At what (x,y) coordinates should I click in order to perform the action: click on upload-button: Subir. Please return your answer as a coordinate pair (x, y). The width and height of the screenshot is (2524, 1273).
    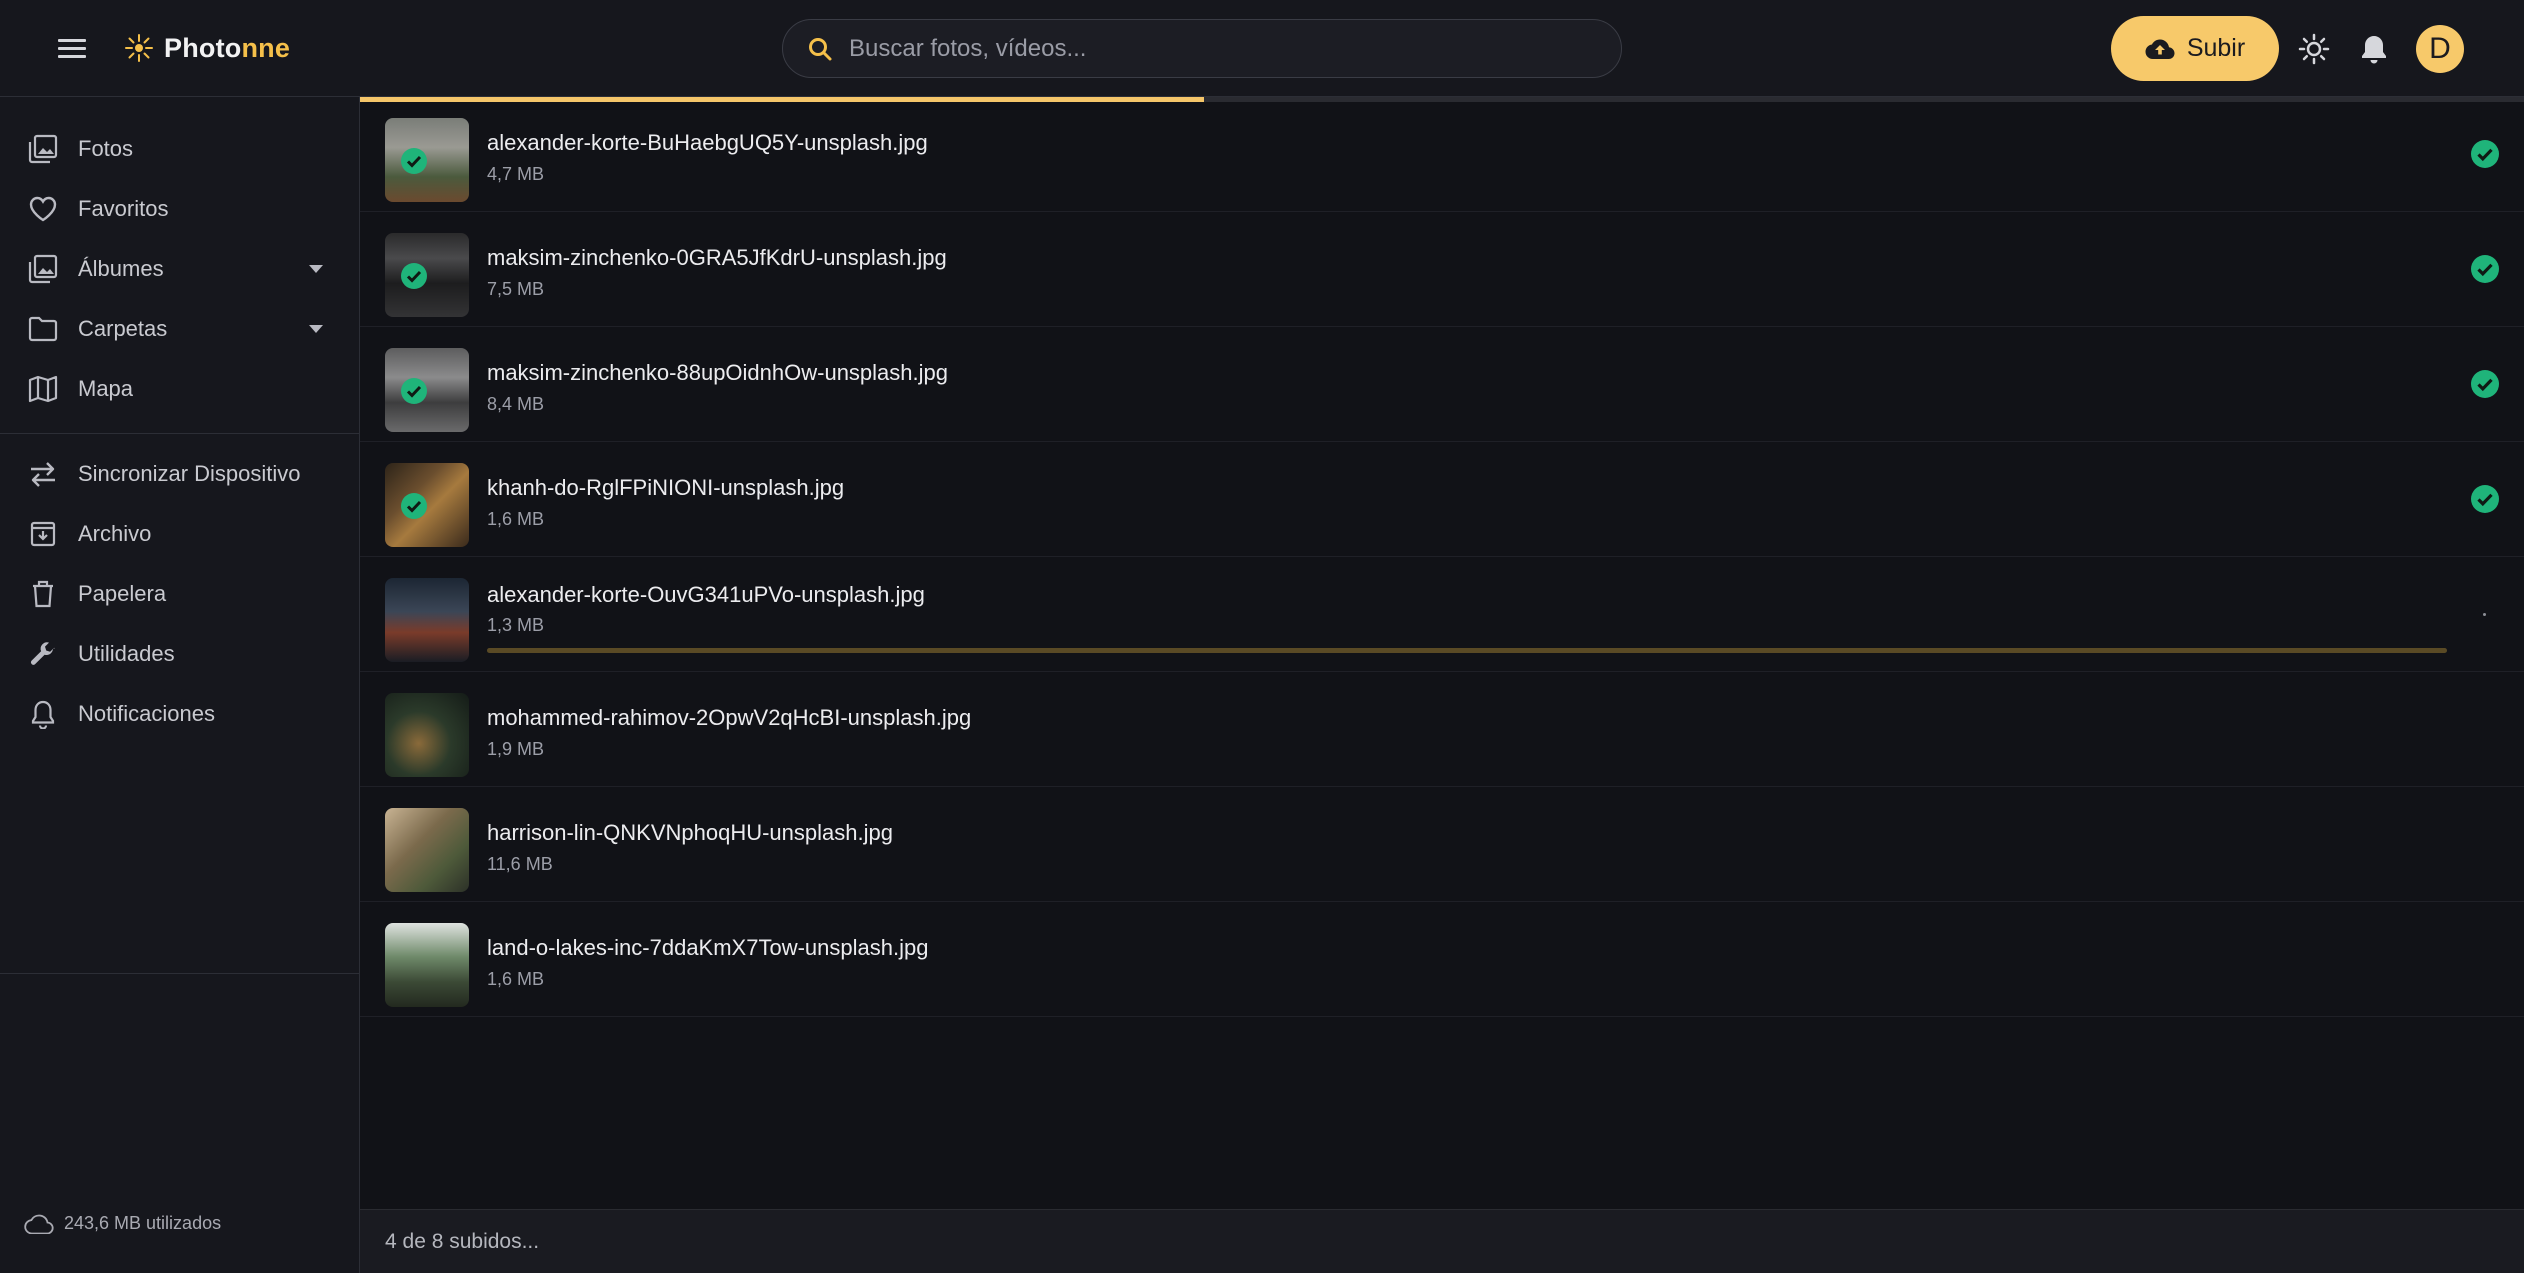
    Looking at the image, I should click on (2195, 48).